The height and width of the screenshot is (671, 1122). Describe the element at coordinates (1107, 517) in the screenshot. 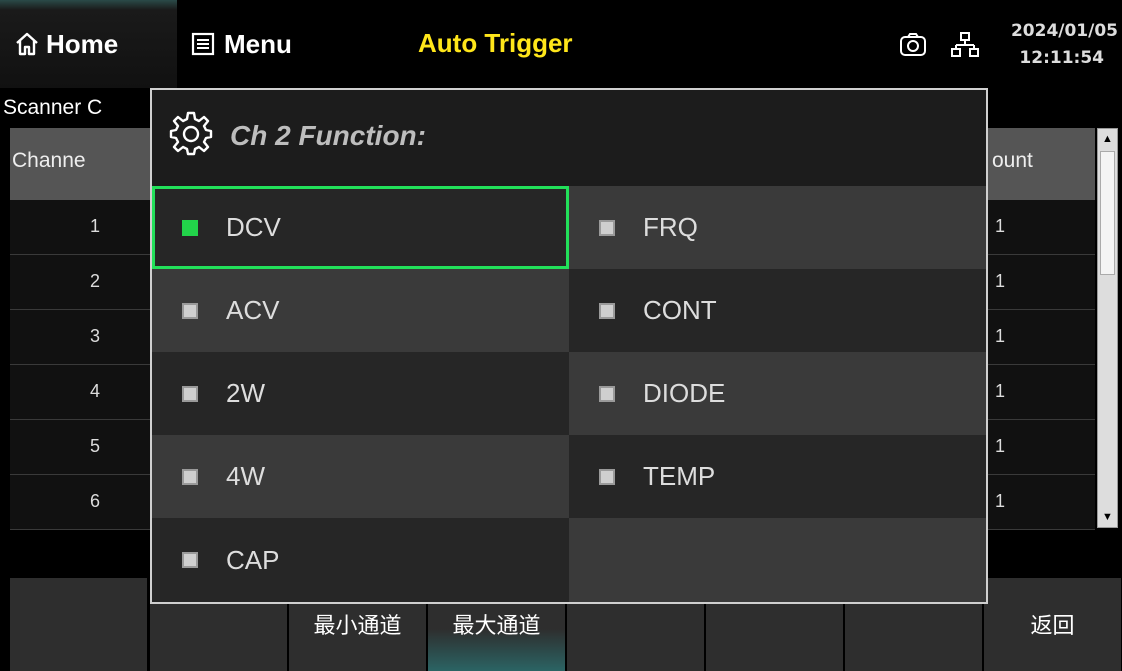

I see `scroll-down-icon: ▼` at that location.